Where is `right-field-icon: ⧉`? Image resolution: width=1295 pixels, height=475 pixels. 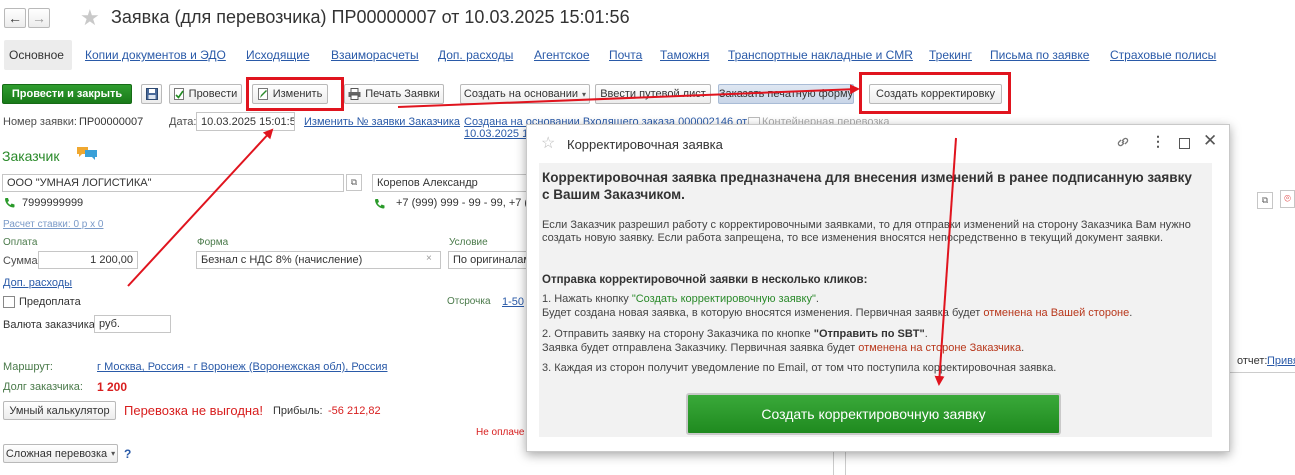 right-field-icon: ⧉ is located at coordinates (1265, 200).